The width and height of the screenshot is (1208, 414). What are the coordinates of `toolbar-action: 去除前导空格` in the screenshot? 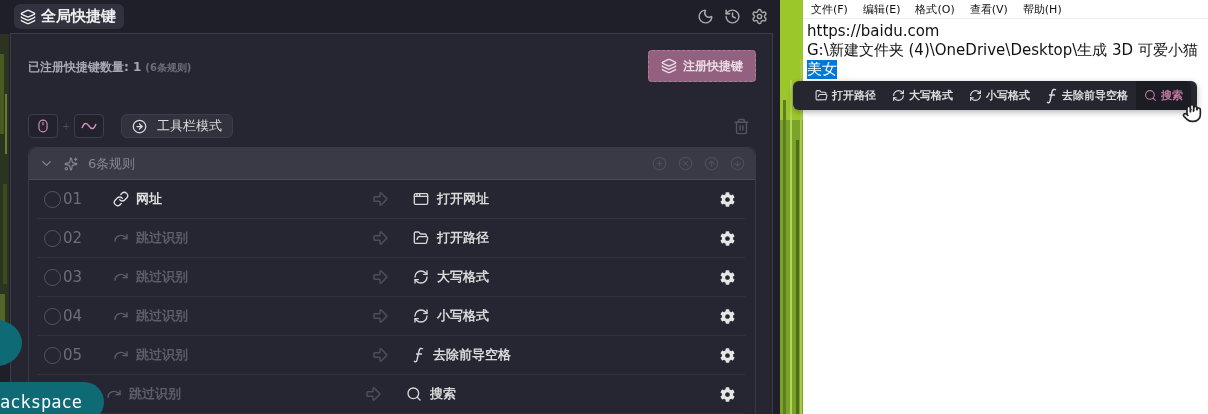 It's located at (1087, 95).